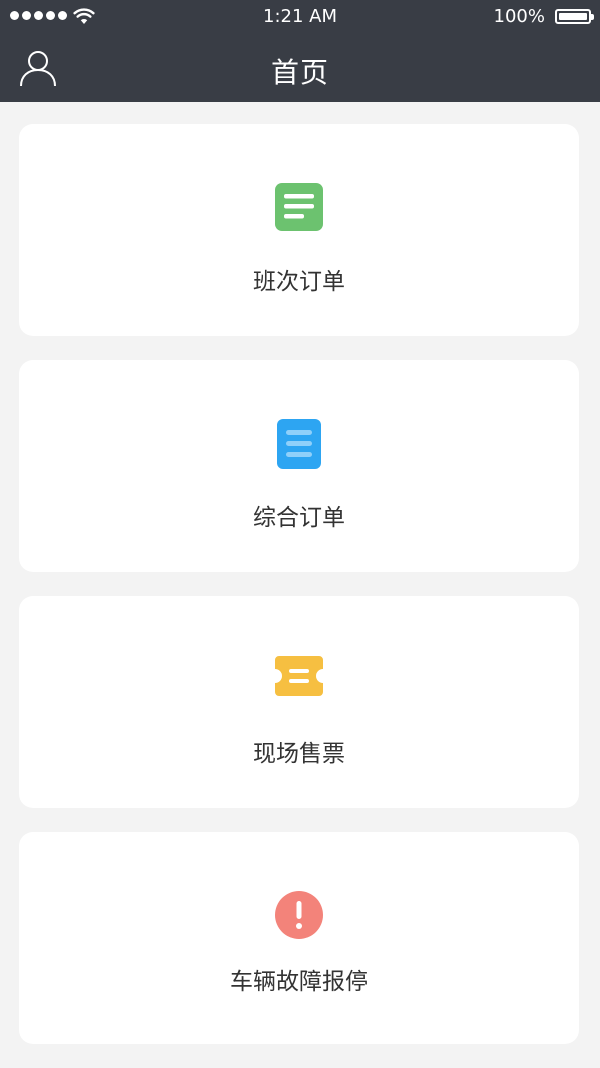 The width and height of the screenshot is (600, 1068). I want to click on card-label: 现场售票, so click(299, 754).